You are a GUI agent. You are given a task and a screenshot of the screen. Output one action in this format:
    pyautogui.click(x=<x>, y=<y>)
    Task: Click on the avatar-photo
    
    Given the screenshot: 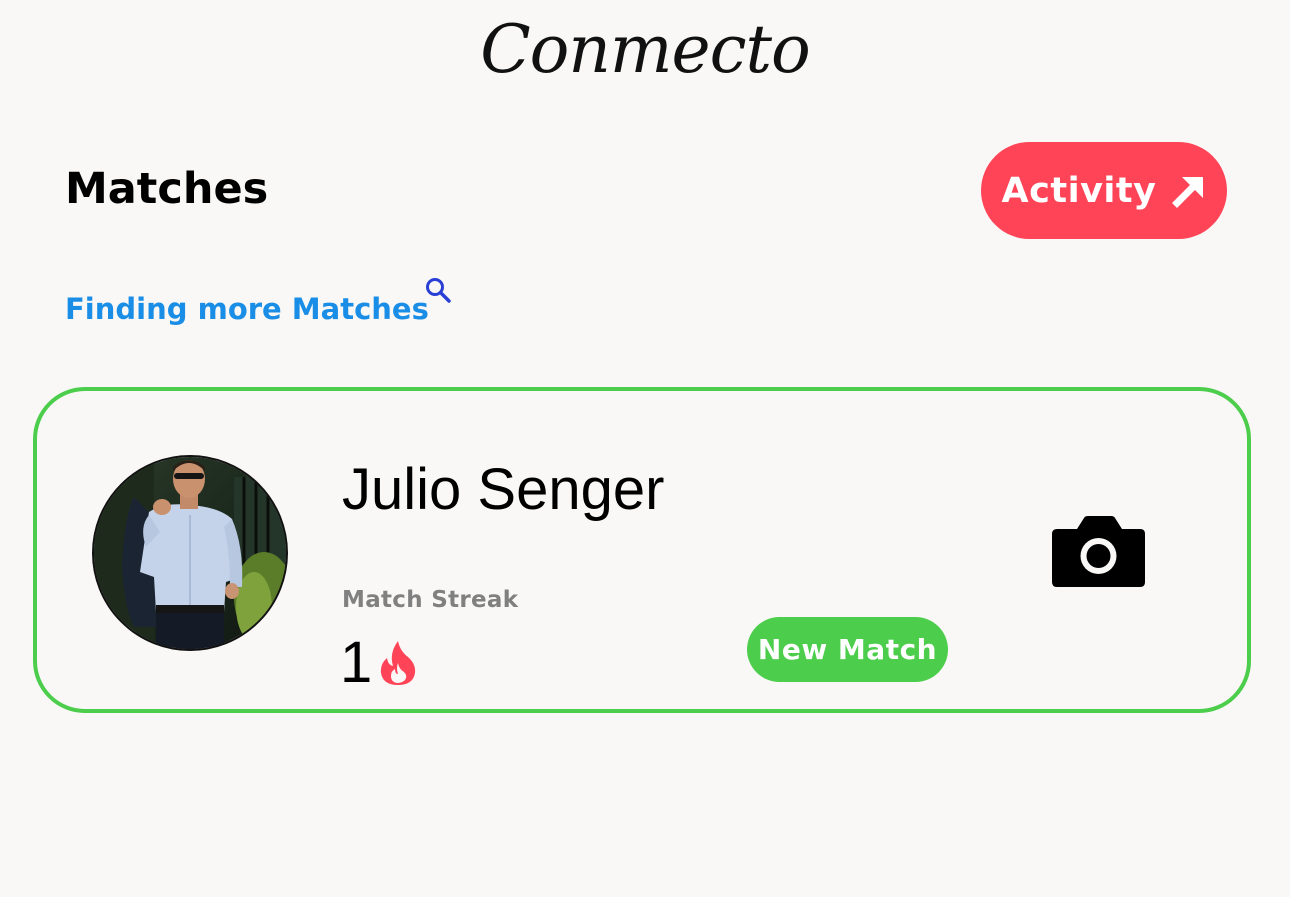 What is the action you would take?
    pyautogui.click(x=190, y=553)
    